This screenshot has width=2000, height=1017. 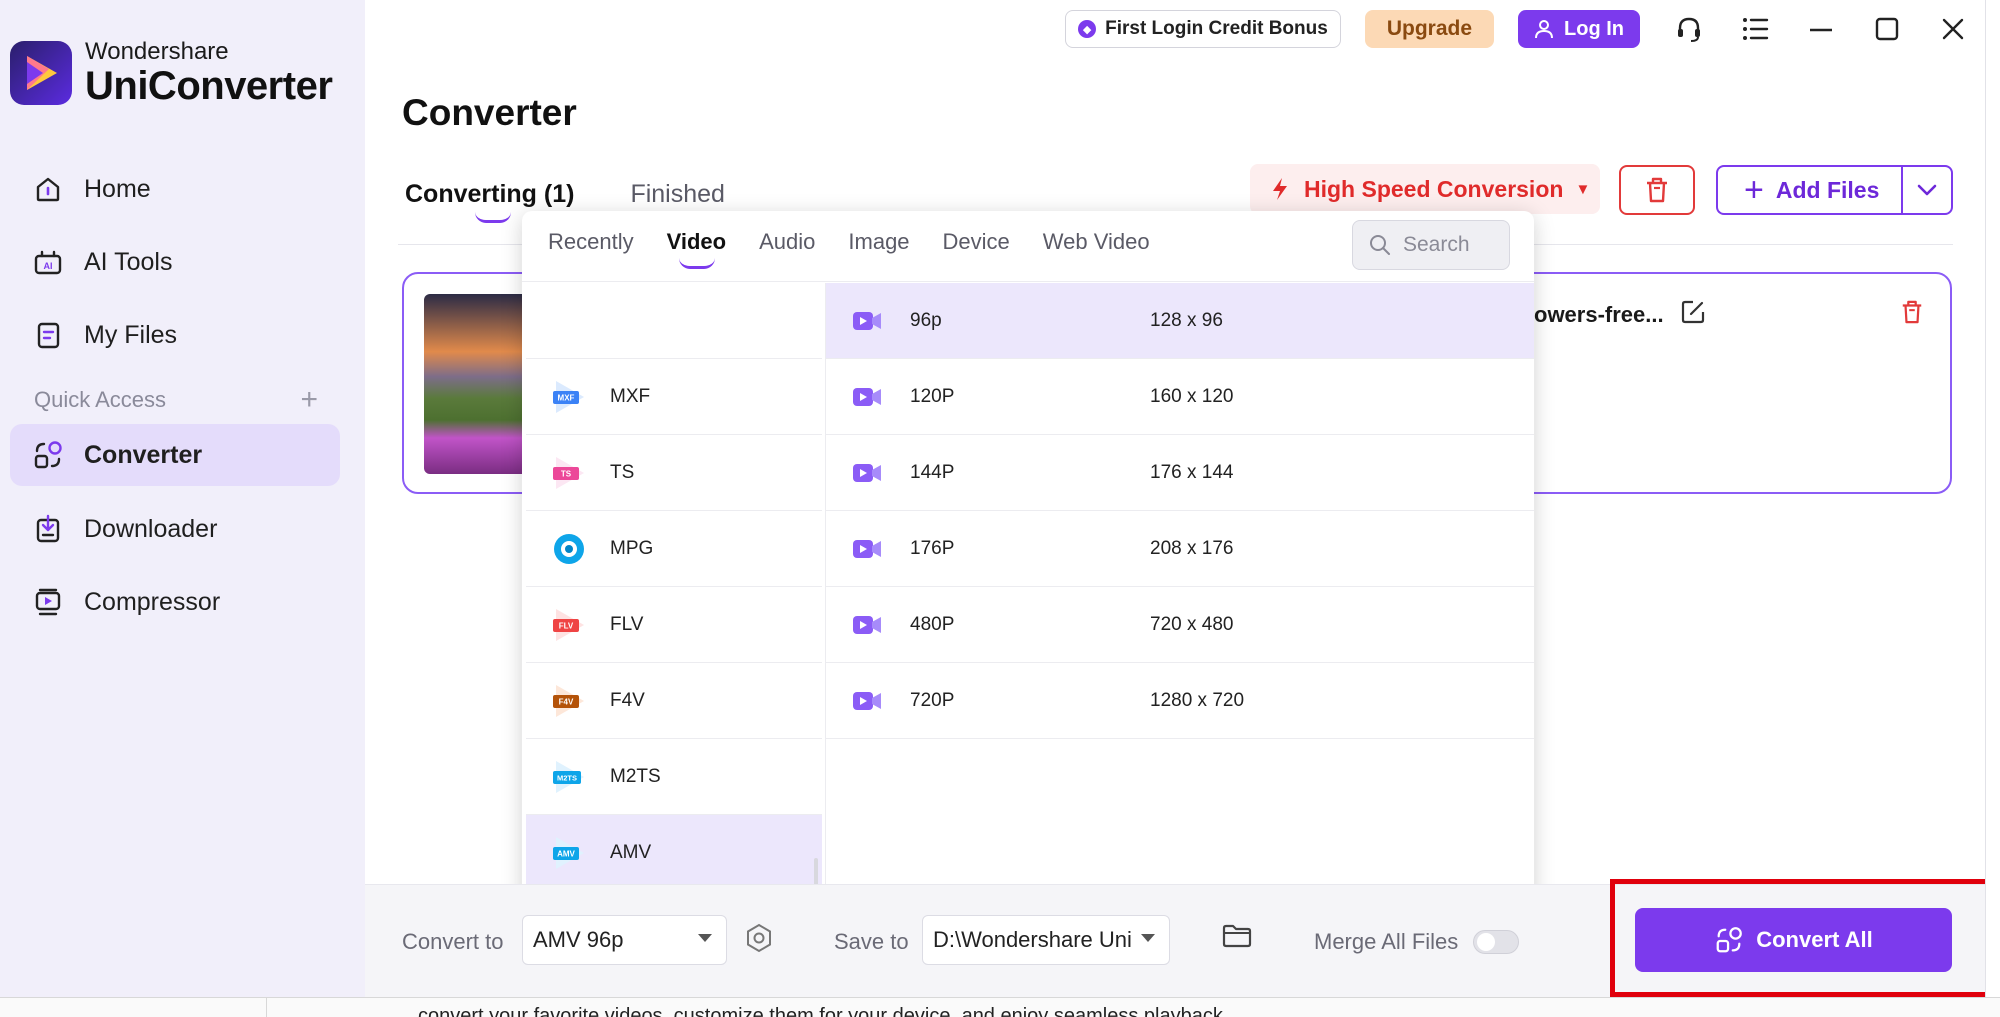 I want to click on settings-icon, so click(x=759, y=940).